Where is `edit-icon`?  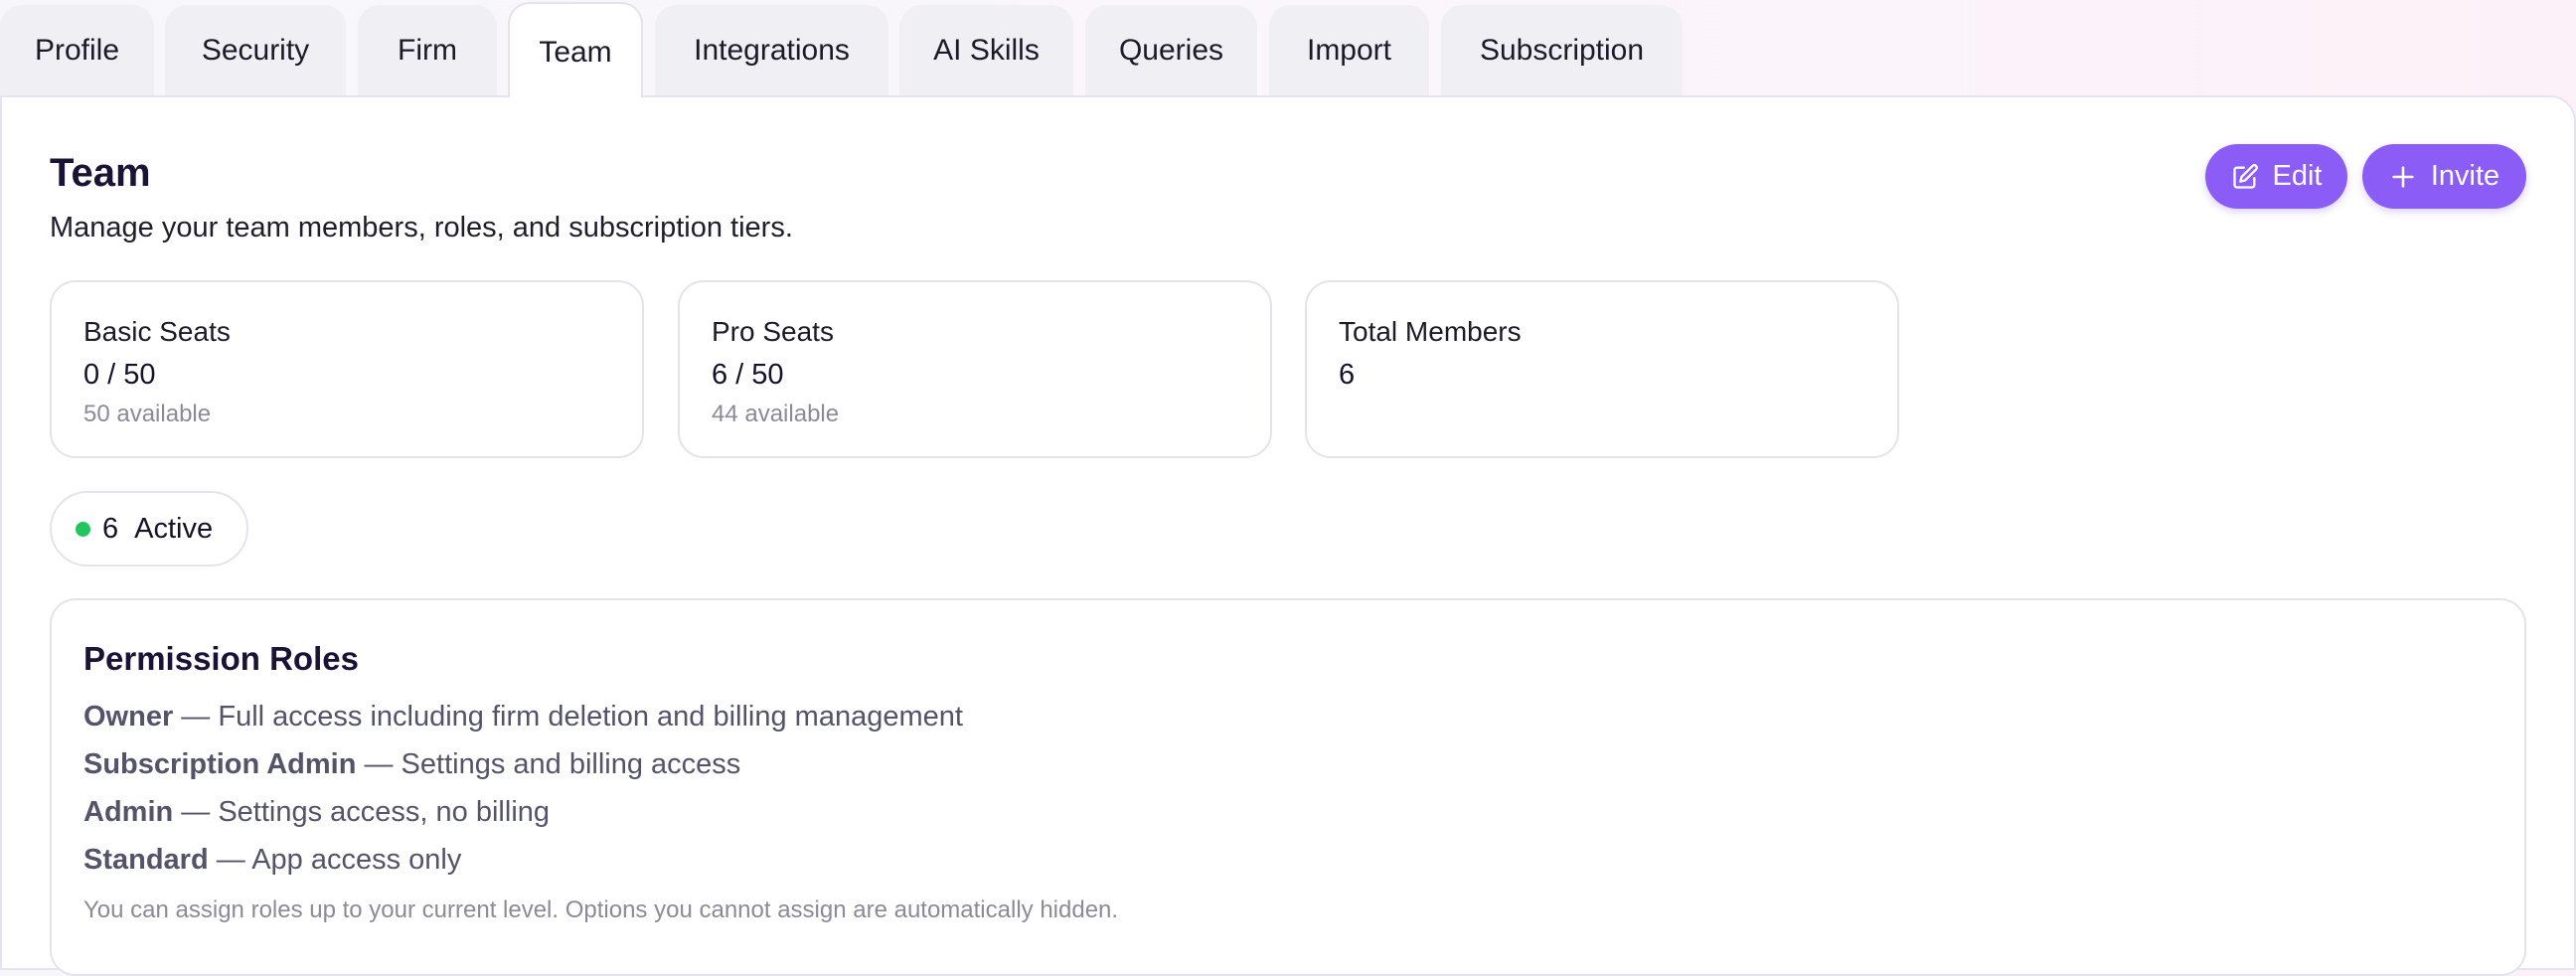 edit-icon is located at coordinates (2245, 176).